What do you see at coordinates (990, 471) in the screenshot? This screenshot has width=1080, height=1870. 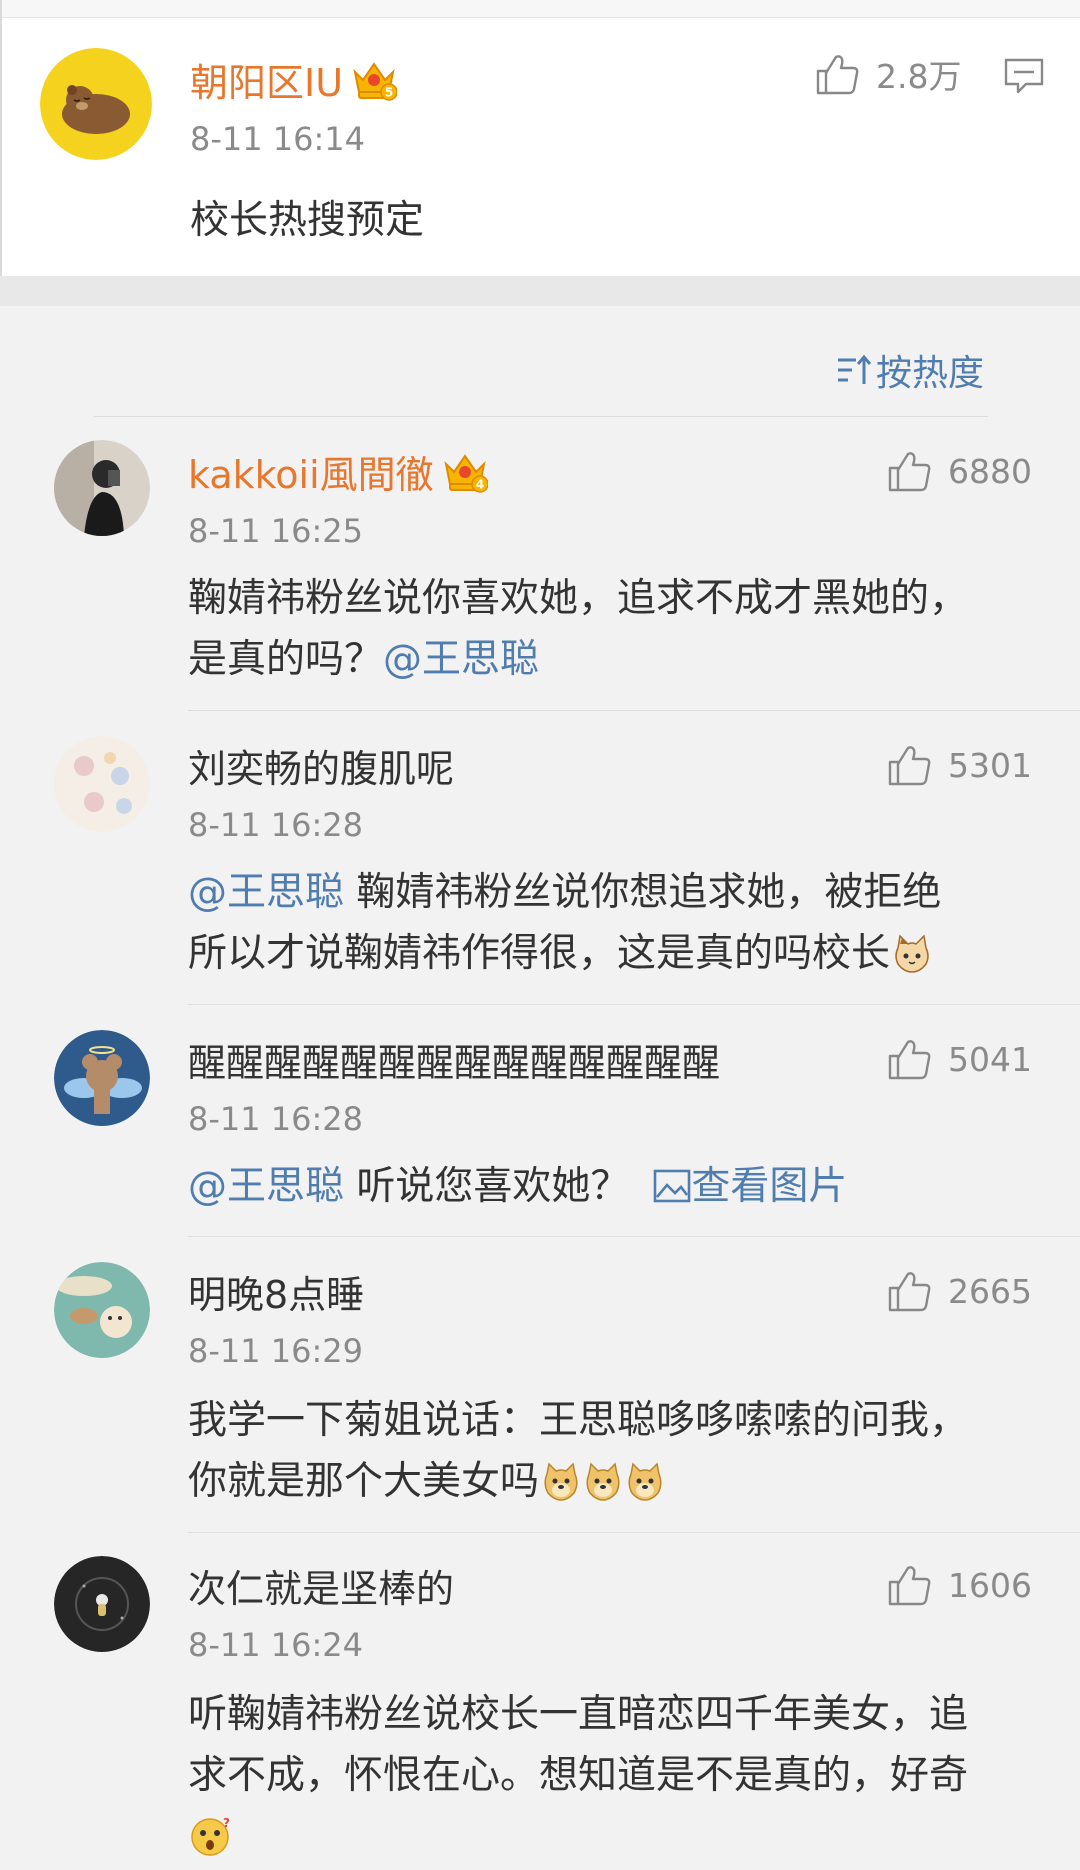 I see `like-count: 6880` at bounding box center [990, 471].